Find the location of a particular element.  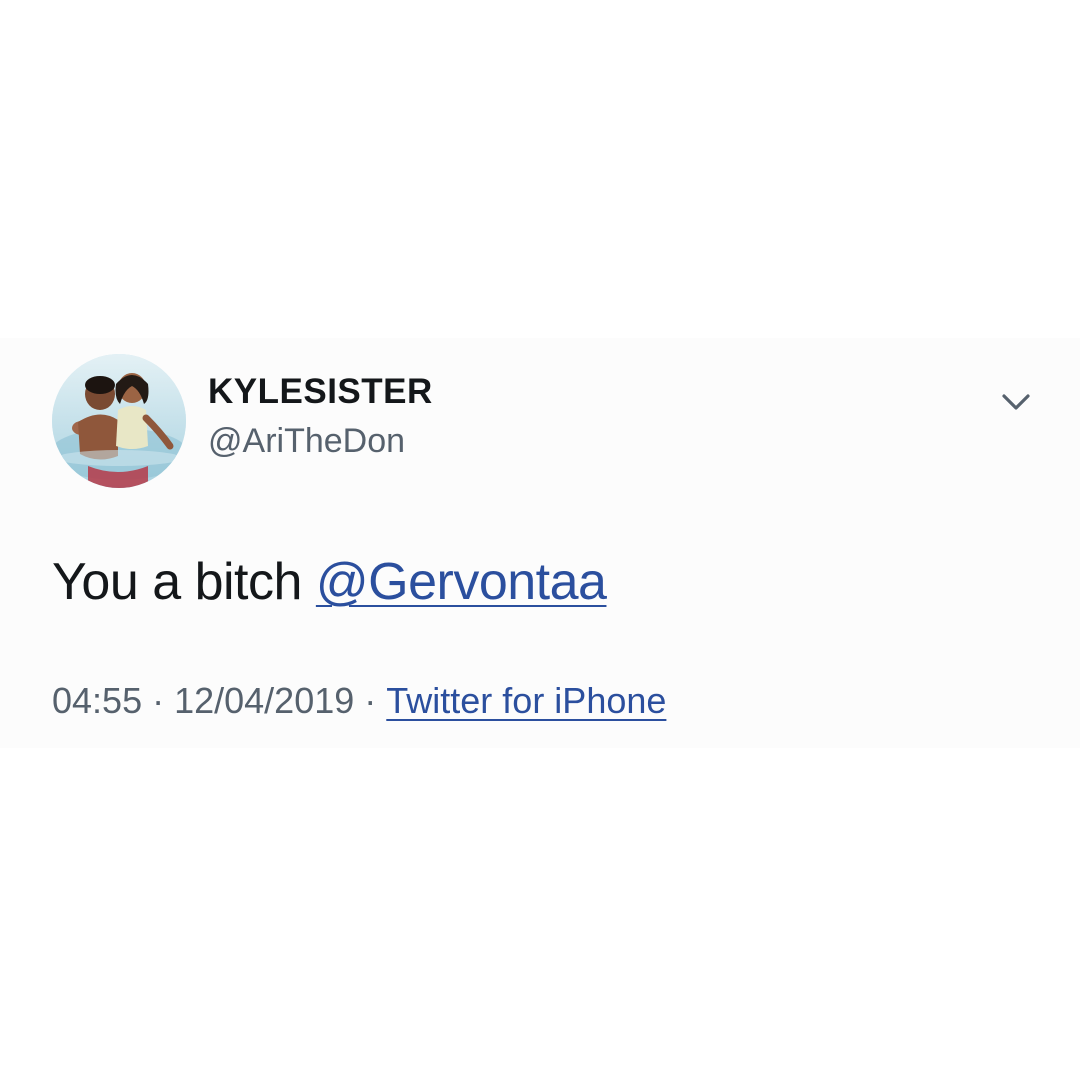

avatar-photo is located at coordinates (119, 421).